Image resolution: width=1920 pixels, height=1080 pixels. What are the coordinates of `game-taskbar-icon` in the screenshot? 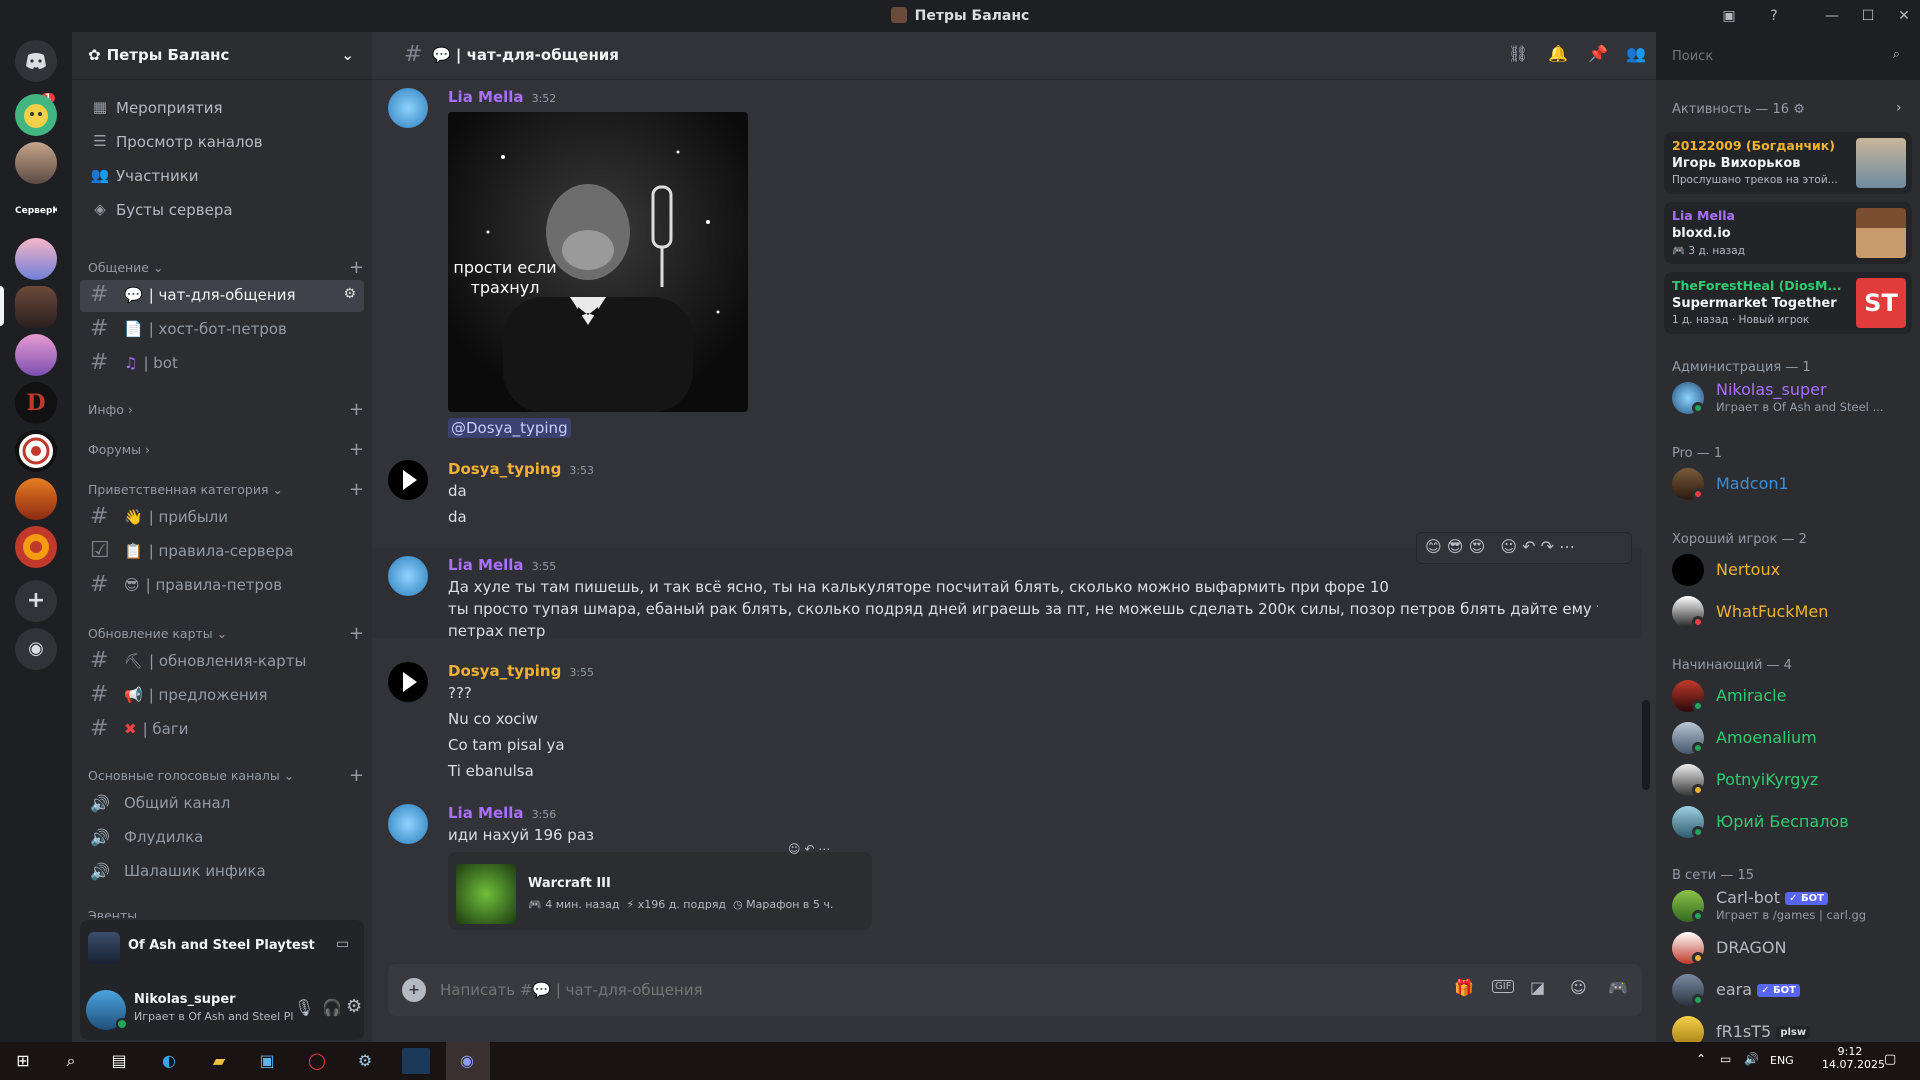 It's located at (416, 1061).